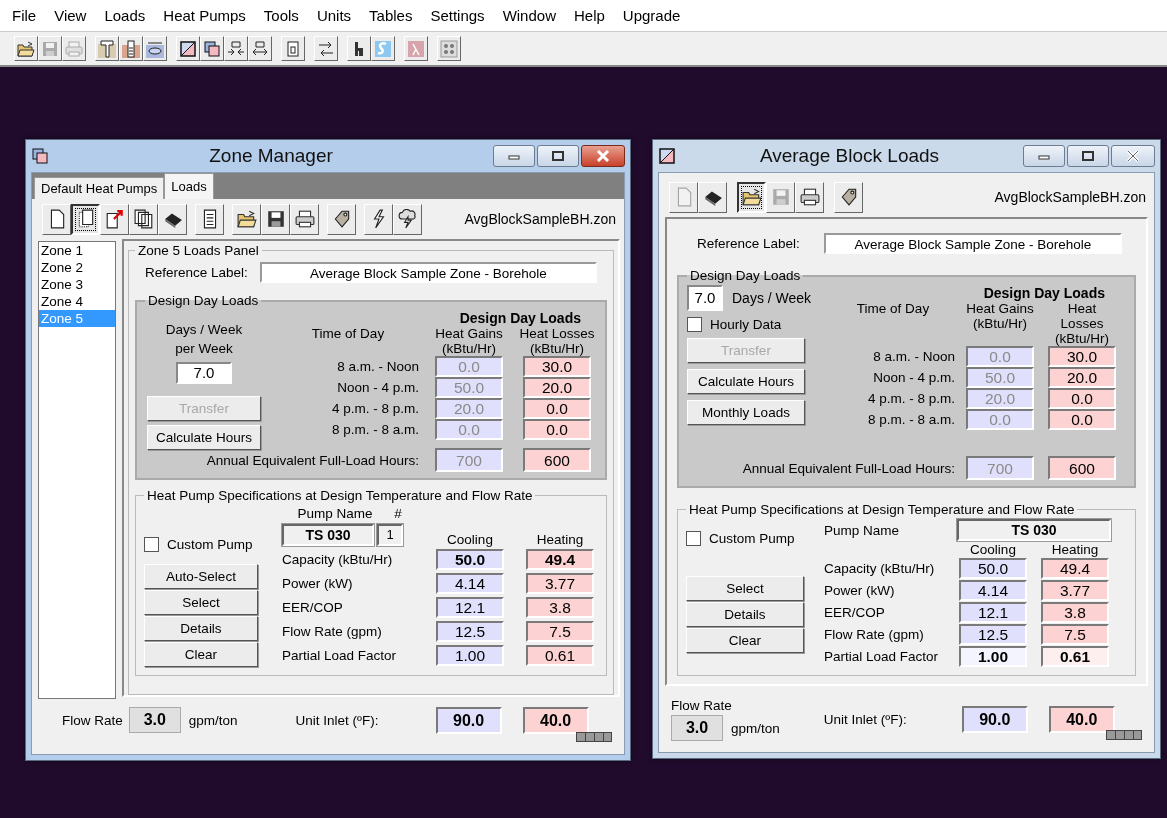  What do you see at coordinates (651, 15) in the screenshot?
I see `menu-item: Upgrade` at bounding box center [651, 15].